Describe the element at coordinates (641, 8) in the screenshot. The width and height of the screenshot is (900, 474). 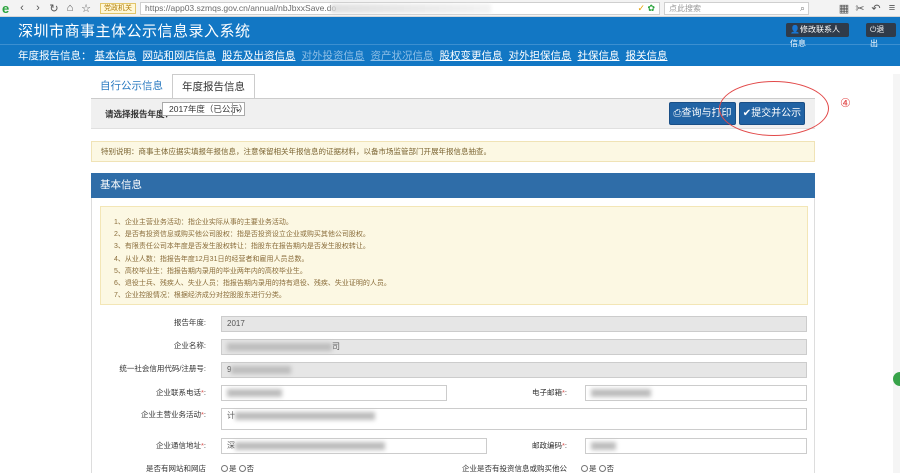
I see `bookmark-icon: ✓` at that location.